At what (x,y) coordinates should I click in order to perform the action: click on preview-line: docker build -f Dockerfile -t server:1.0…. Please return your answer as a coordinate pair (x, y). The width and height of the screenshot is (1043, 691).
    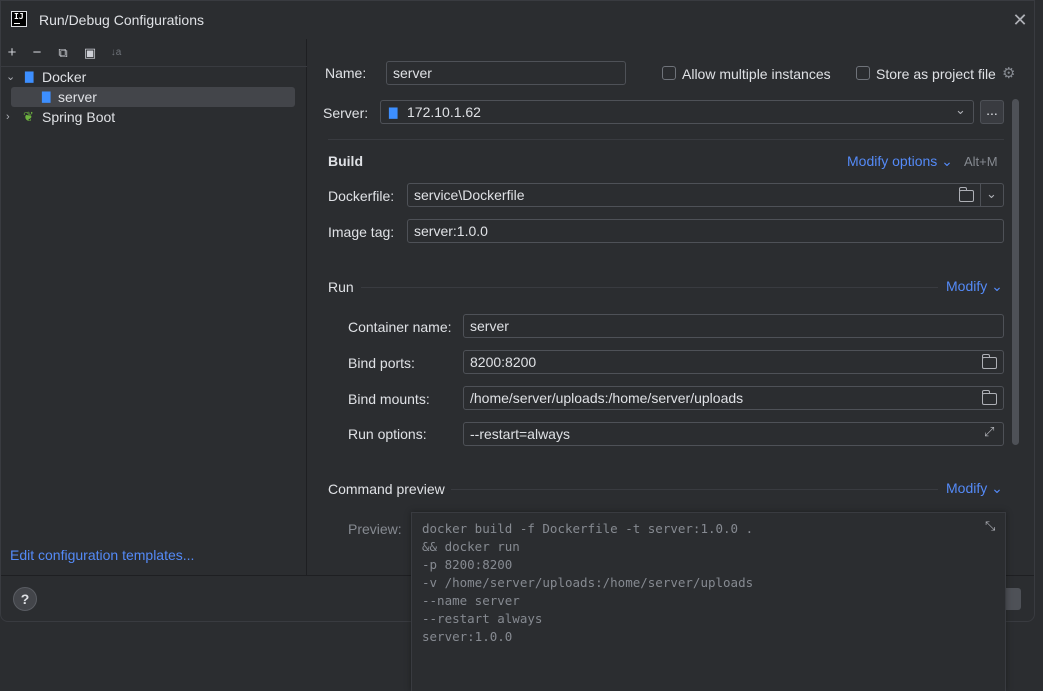
    Looking at the image, I should click on (588, 528).